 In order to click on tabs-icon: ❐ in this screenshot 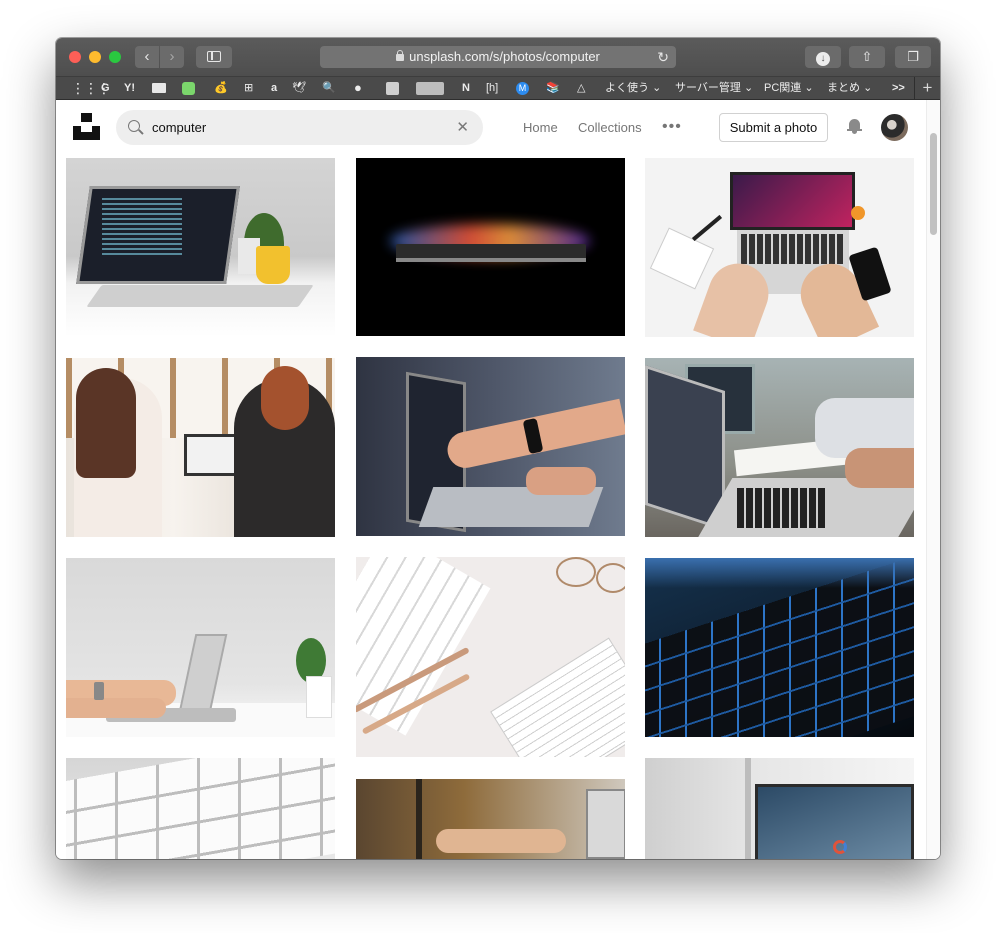, I will do `click(913, 56)`.